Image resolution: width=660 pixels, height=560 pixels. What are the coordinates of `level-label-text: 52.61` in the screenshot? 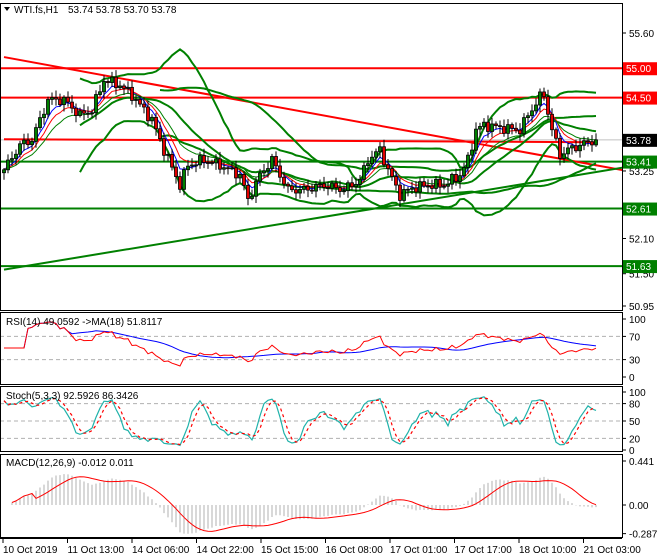 It's located at (638, 210).